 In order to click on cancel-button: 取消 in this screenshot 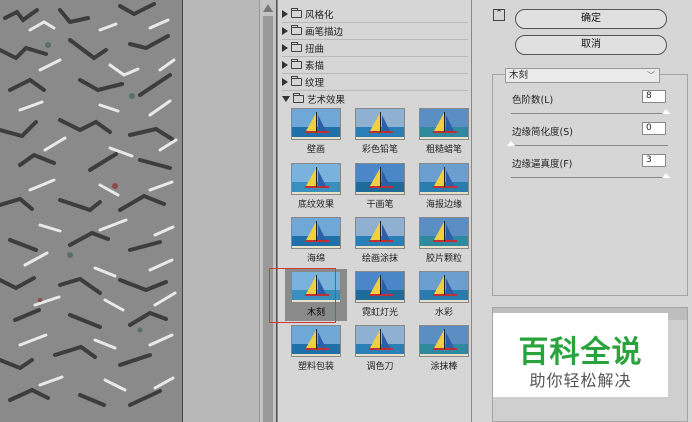, I will do `click(591, 45)`.